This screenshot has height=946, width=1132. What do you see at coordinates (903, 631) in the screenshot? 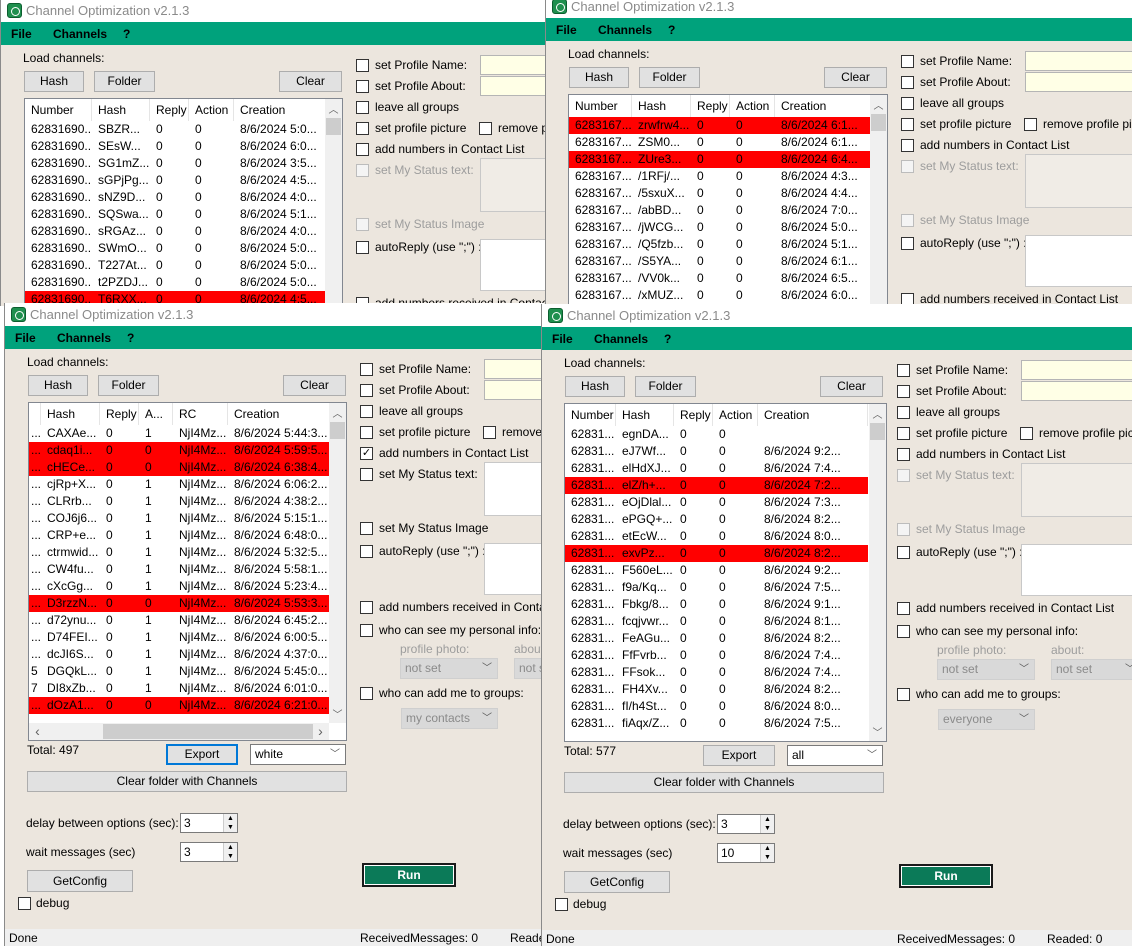
I see `who-can-see-info-checkbox` at bounding box center [903, 631].